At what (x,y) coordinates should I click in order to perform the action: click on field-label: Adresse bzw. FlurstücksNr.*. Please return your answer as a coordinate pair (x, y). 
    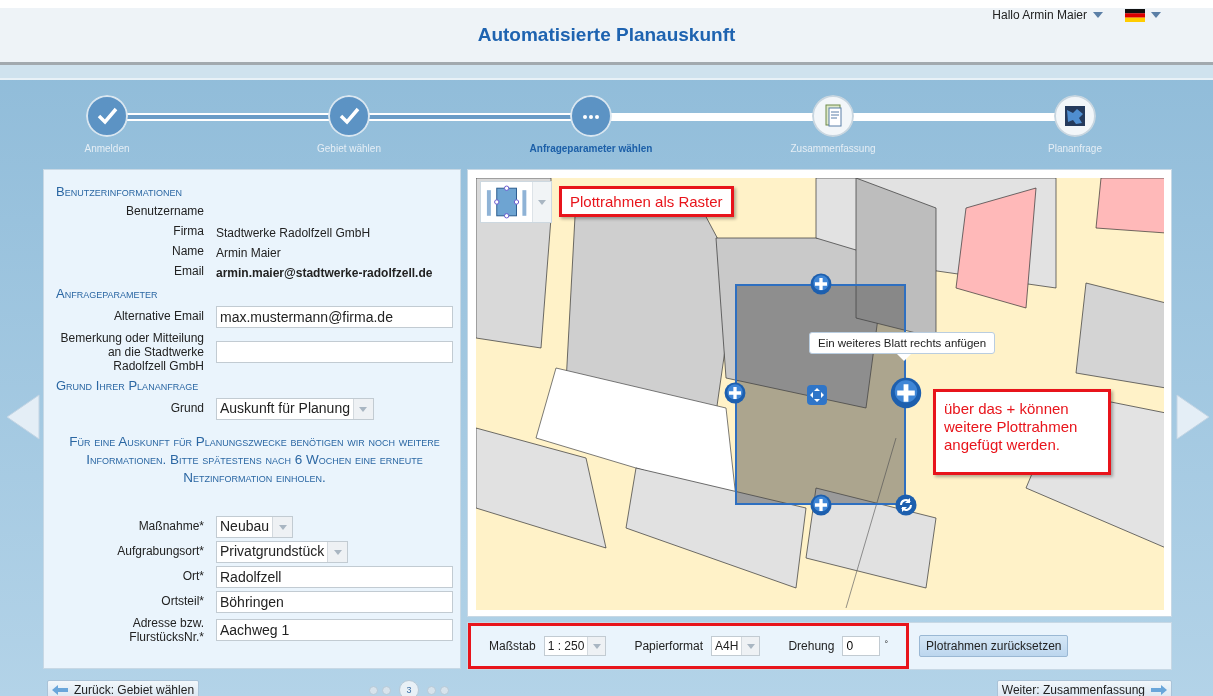
    Looking at the image, I should click on (166, 630).